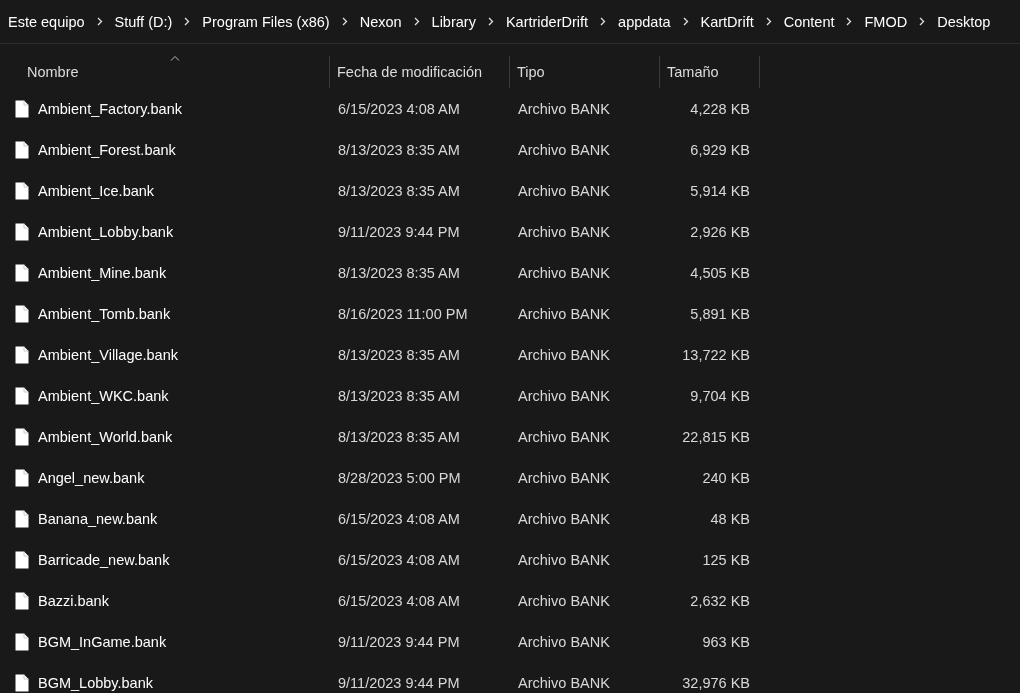 The height and width of the screenshot is (693, 1020). Describe the element at coordinates (108, 354) in the screenshot. I see `file-name: Ambient_Village.bank` at that location.